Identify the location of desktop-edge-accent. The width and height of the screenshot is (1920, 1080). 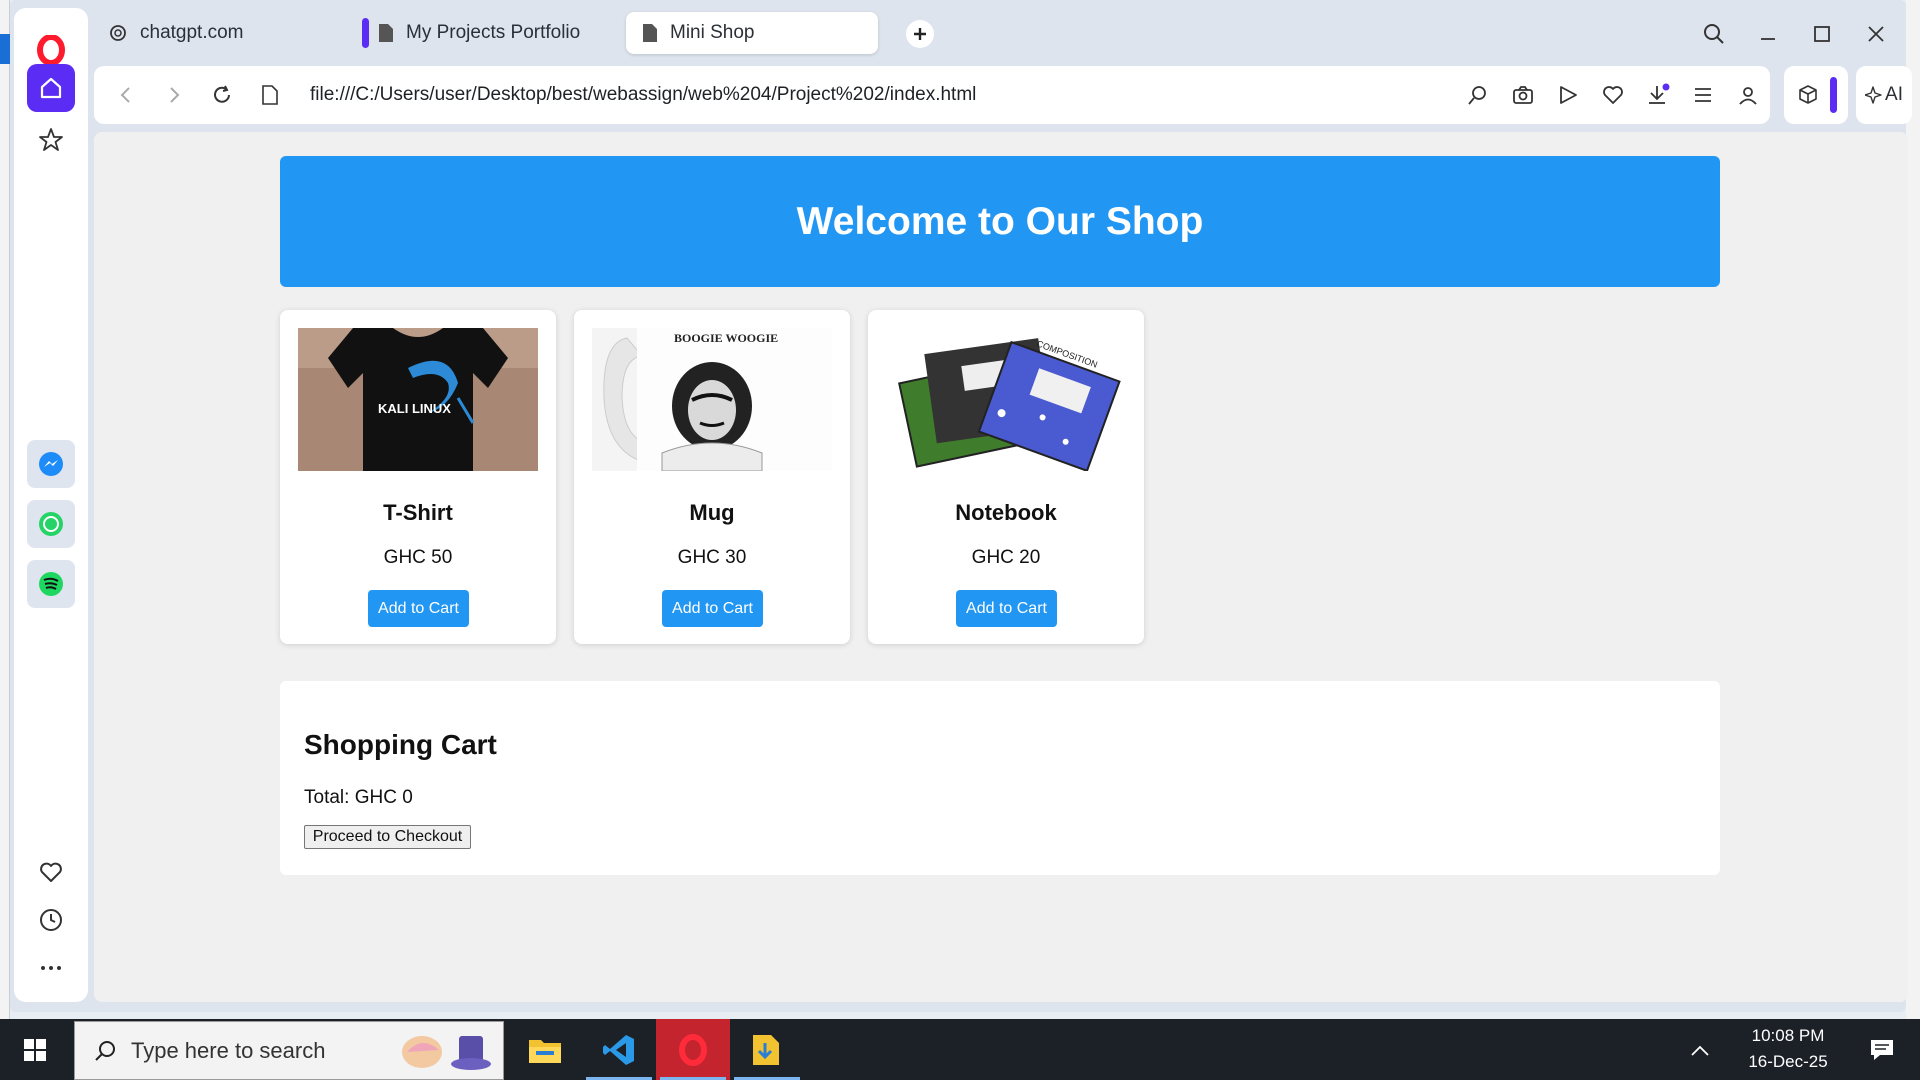
(5, 49).